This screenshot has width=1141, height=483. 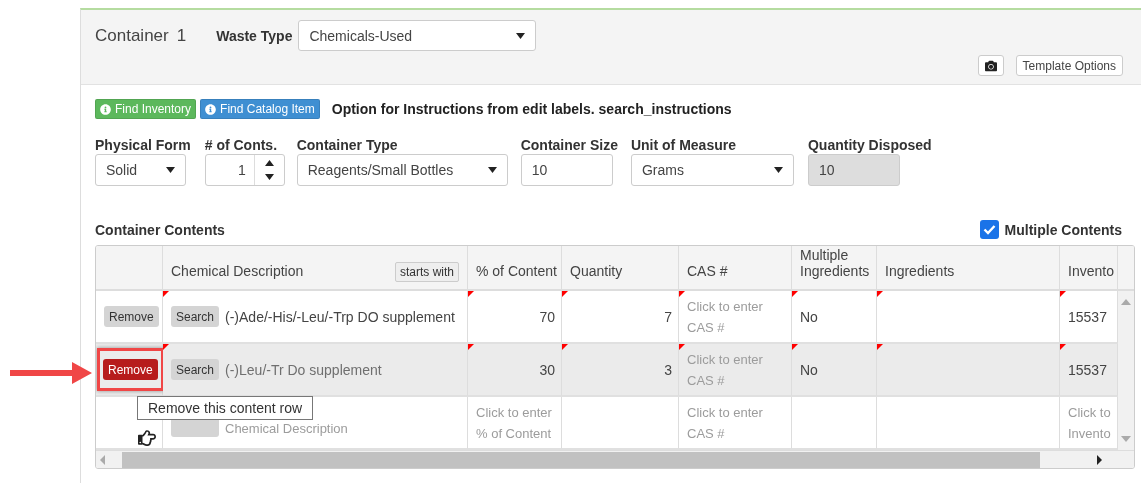 What do you see at coordinates (303, 369) in the screenshot?
I see `cell-text: (-)Leu/-Tr Do supplement` at bounding box center [303, 369].